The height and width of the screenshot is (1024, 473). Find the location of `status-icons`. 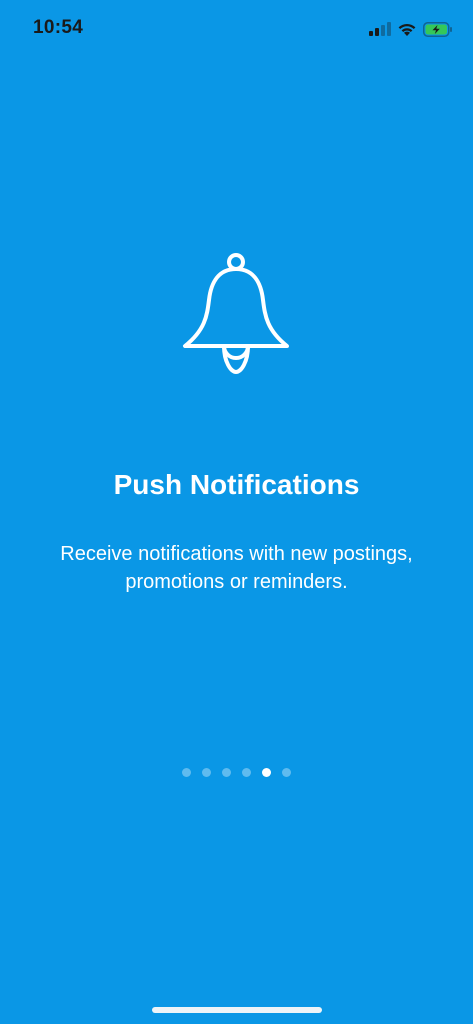

status-icons is located at coordinates (411, 29).